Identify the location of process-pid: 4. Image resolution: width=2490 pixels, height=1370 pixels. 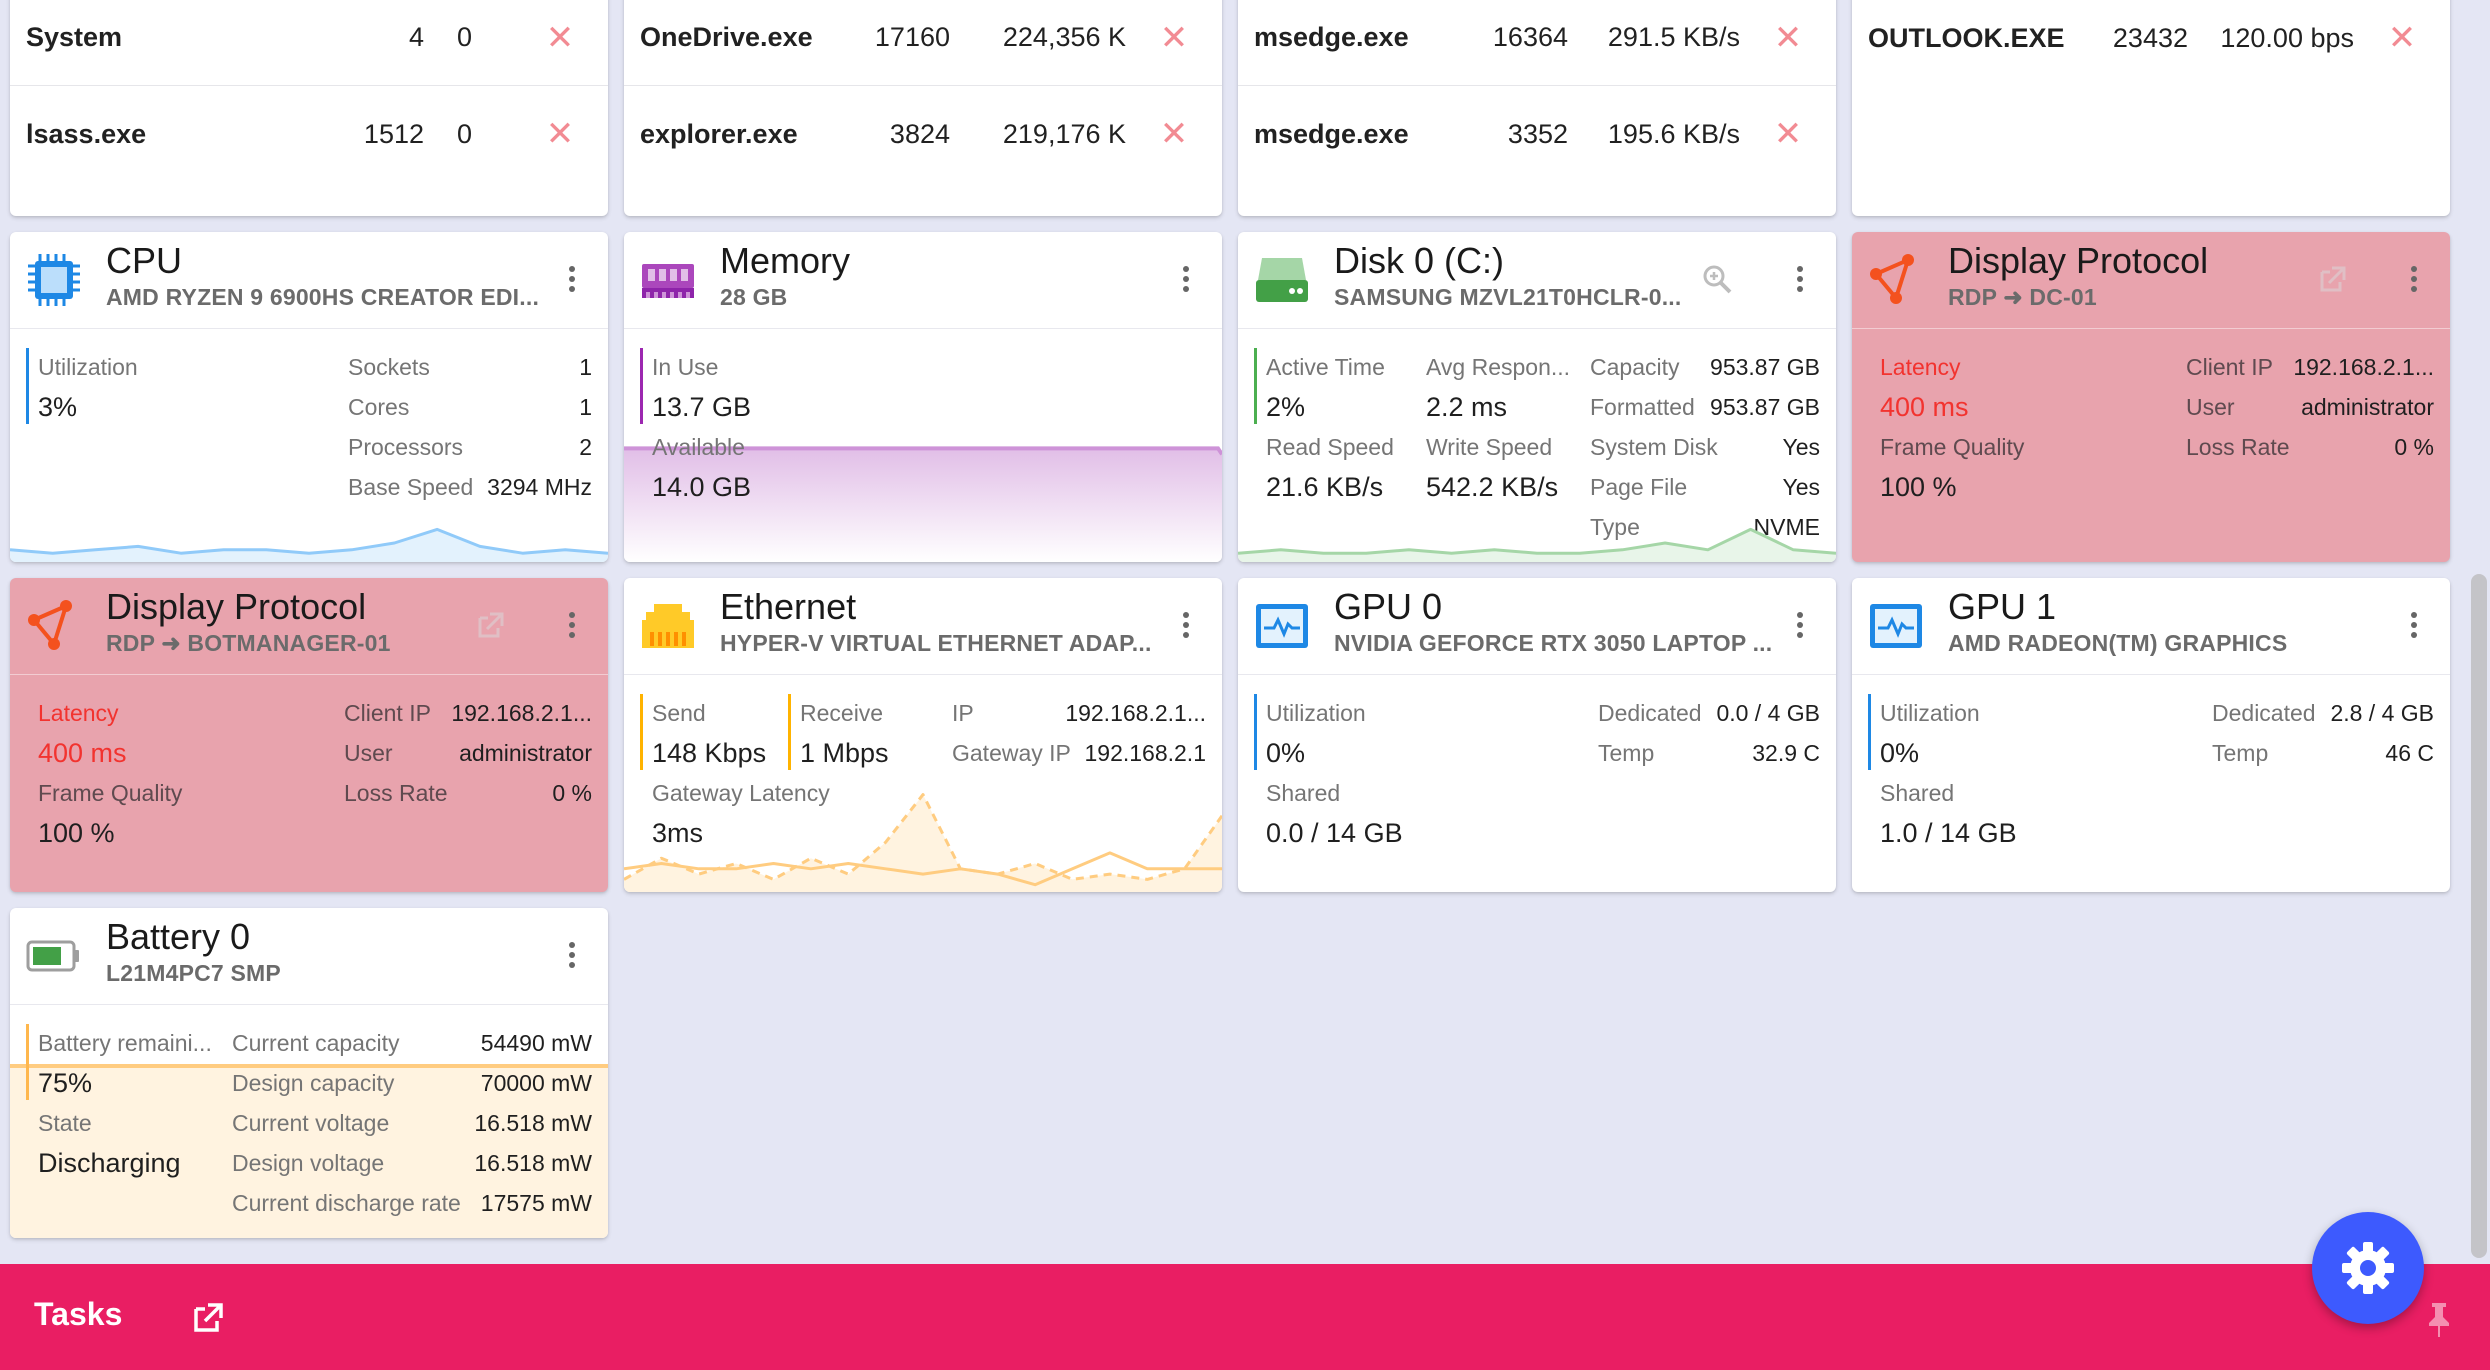
(416, 37).